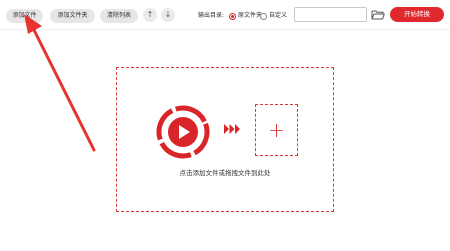 The image size is (450, 251). I want to click on drop-hint-text: 点击添加文件或拖拽文件到此处, so click(225, 173).